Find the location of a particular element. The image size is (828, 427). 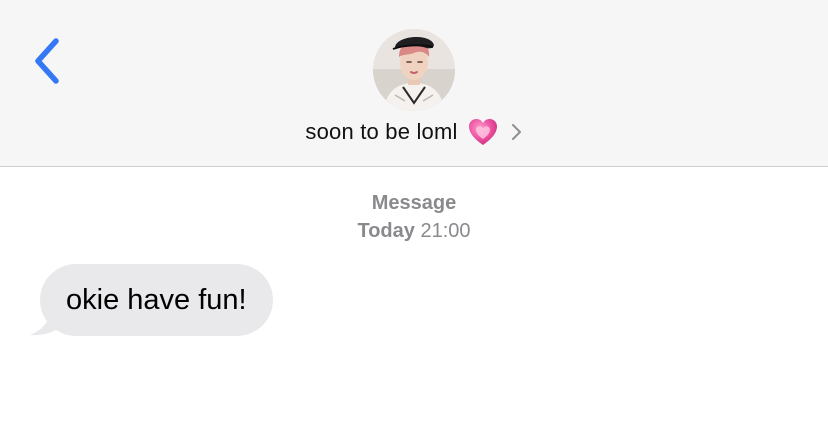

thread-timestamp: Today 21:00 is located at coordinates (414, 231).